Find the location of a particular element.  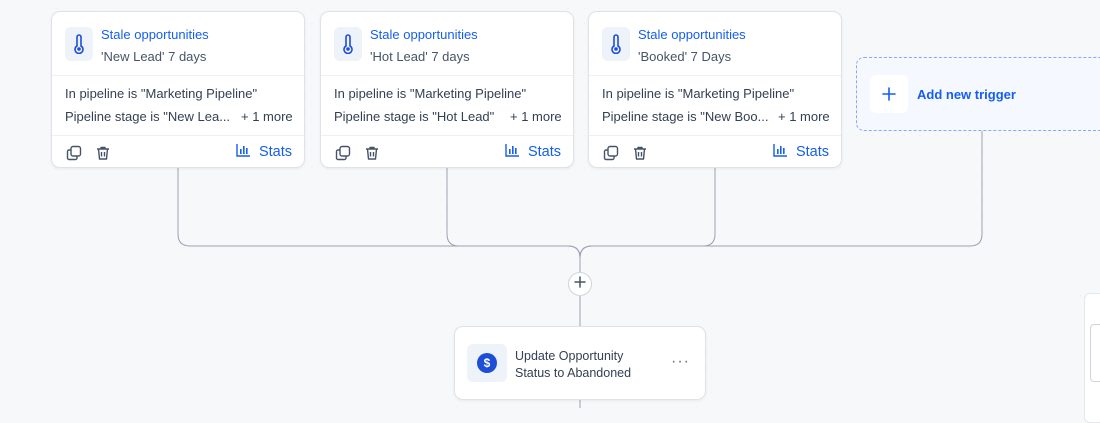

add-new-trigger-button: Add new trigger is located at coordinates (978, 94).